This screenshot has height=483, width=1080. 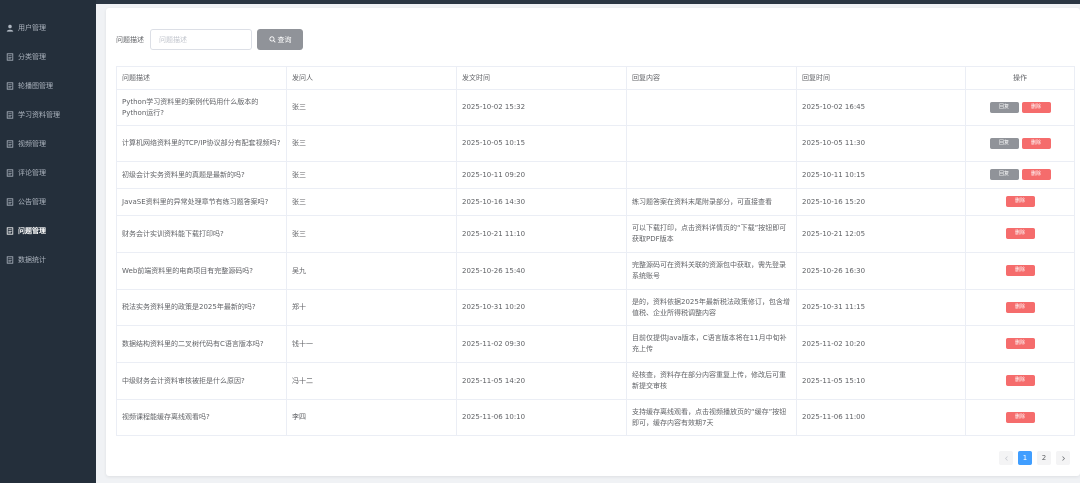 What do you see at coordinates (711, 271) in the screenshot?
I see `cell-reply: 完整源码可在资料关联的资源包中获取，需先登录系统账号` at bounding box center [711, 271].